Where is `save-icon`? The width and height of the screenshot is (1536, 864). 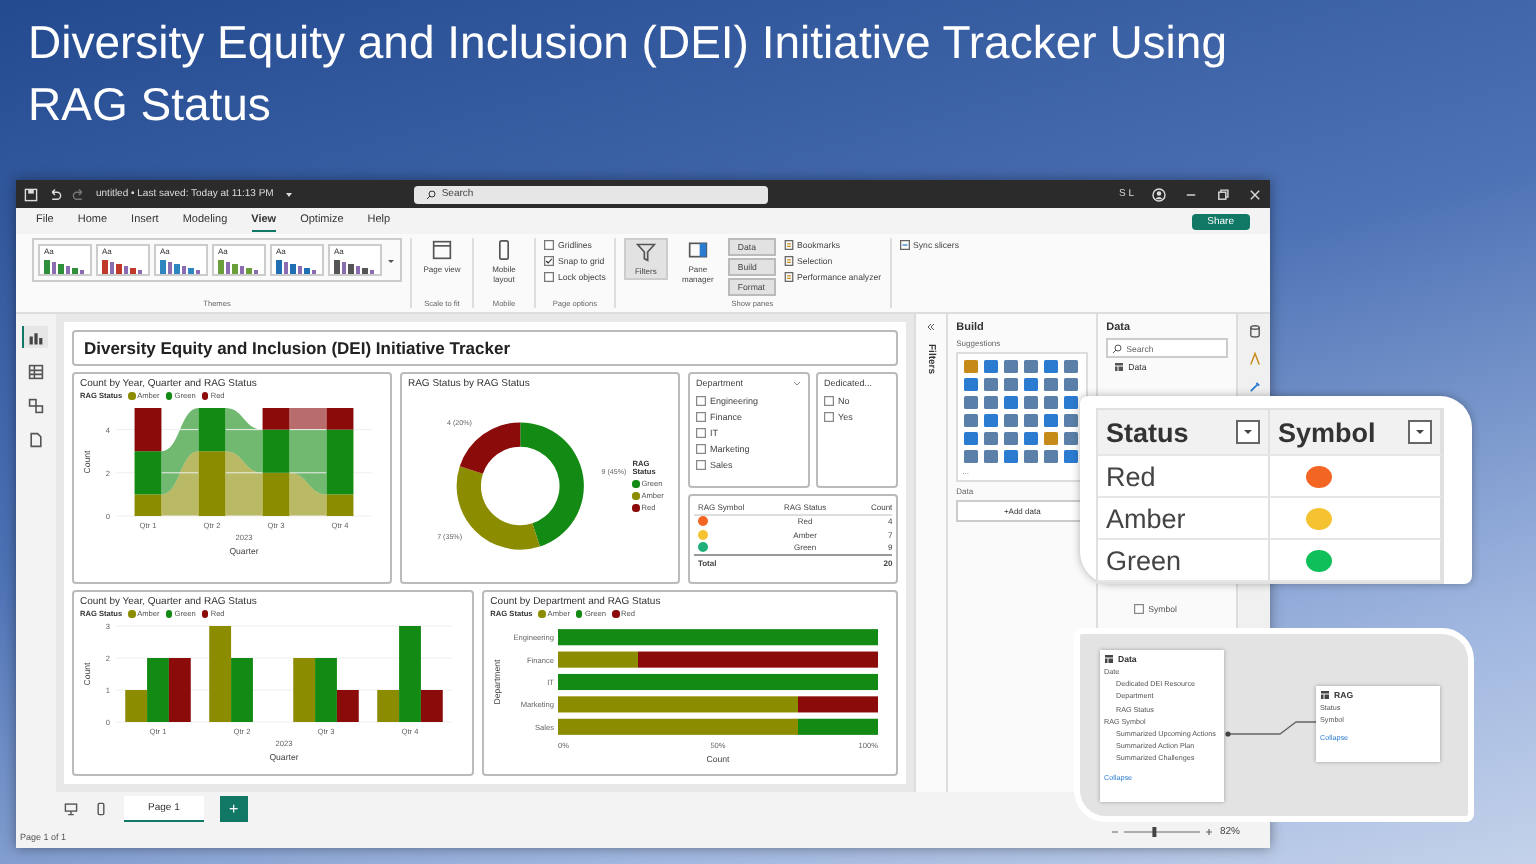
save-icon is located at coordinates (31, 194).